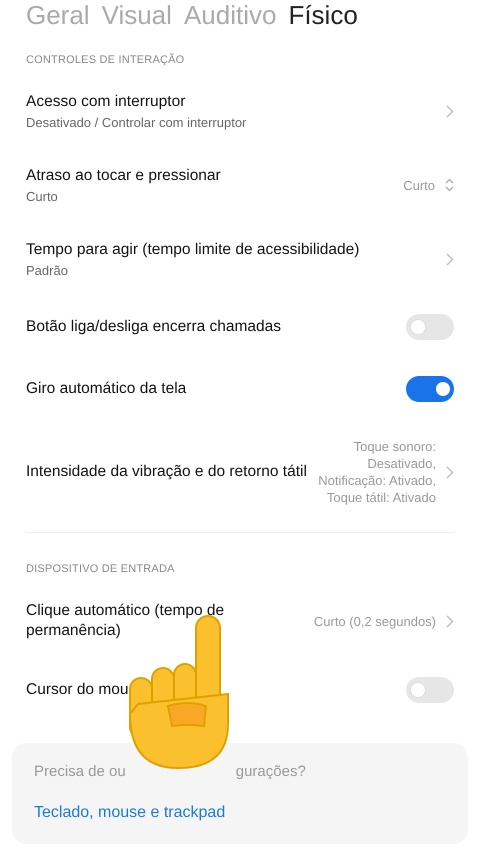  I want to click on setting-subtitle: Desativado / Controlar com interruptor, so click(137, 122).